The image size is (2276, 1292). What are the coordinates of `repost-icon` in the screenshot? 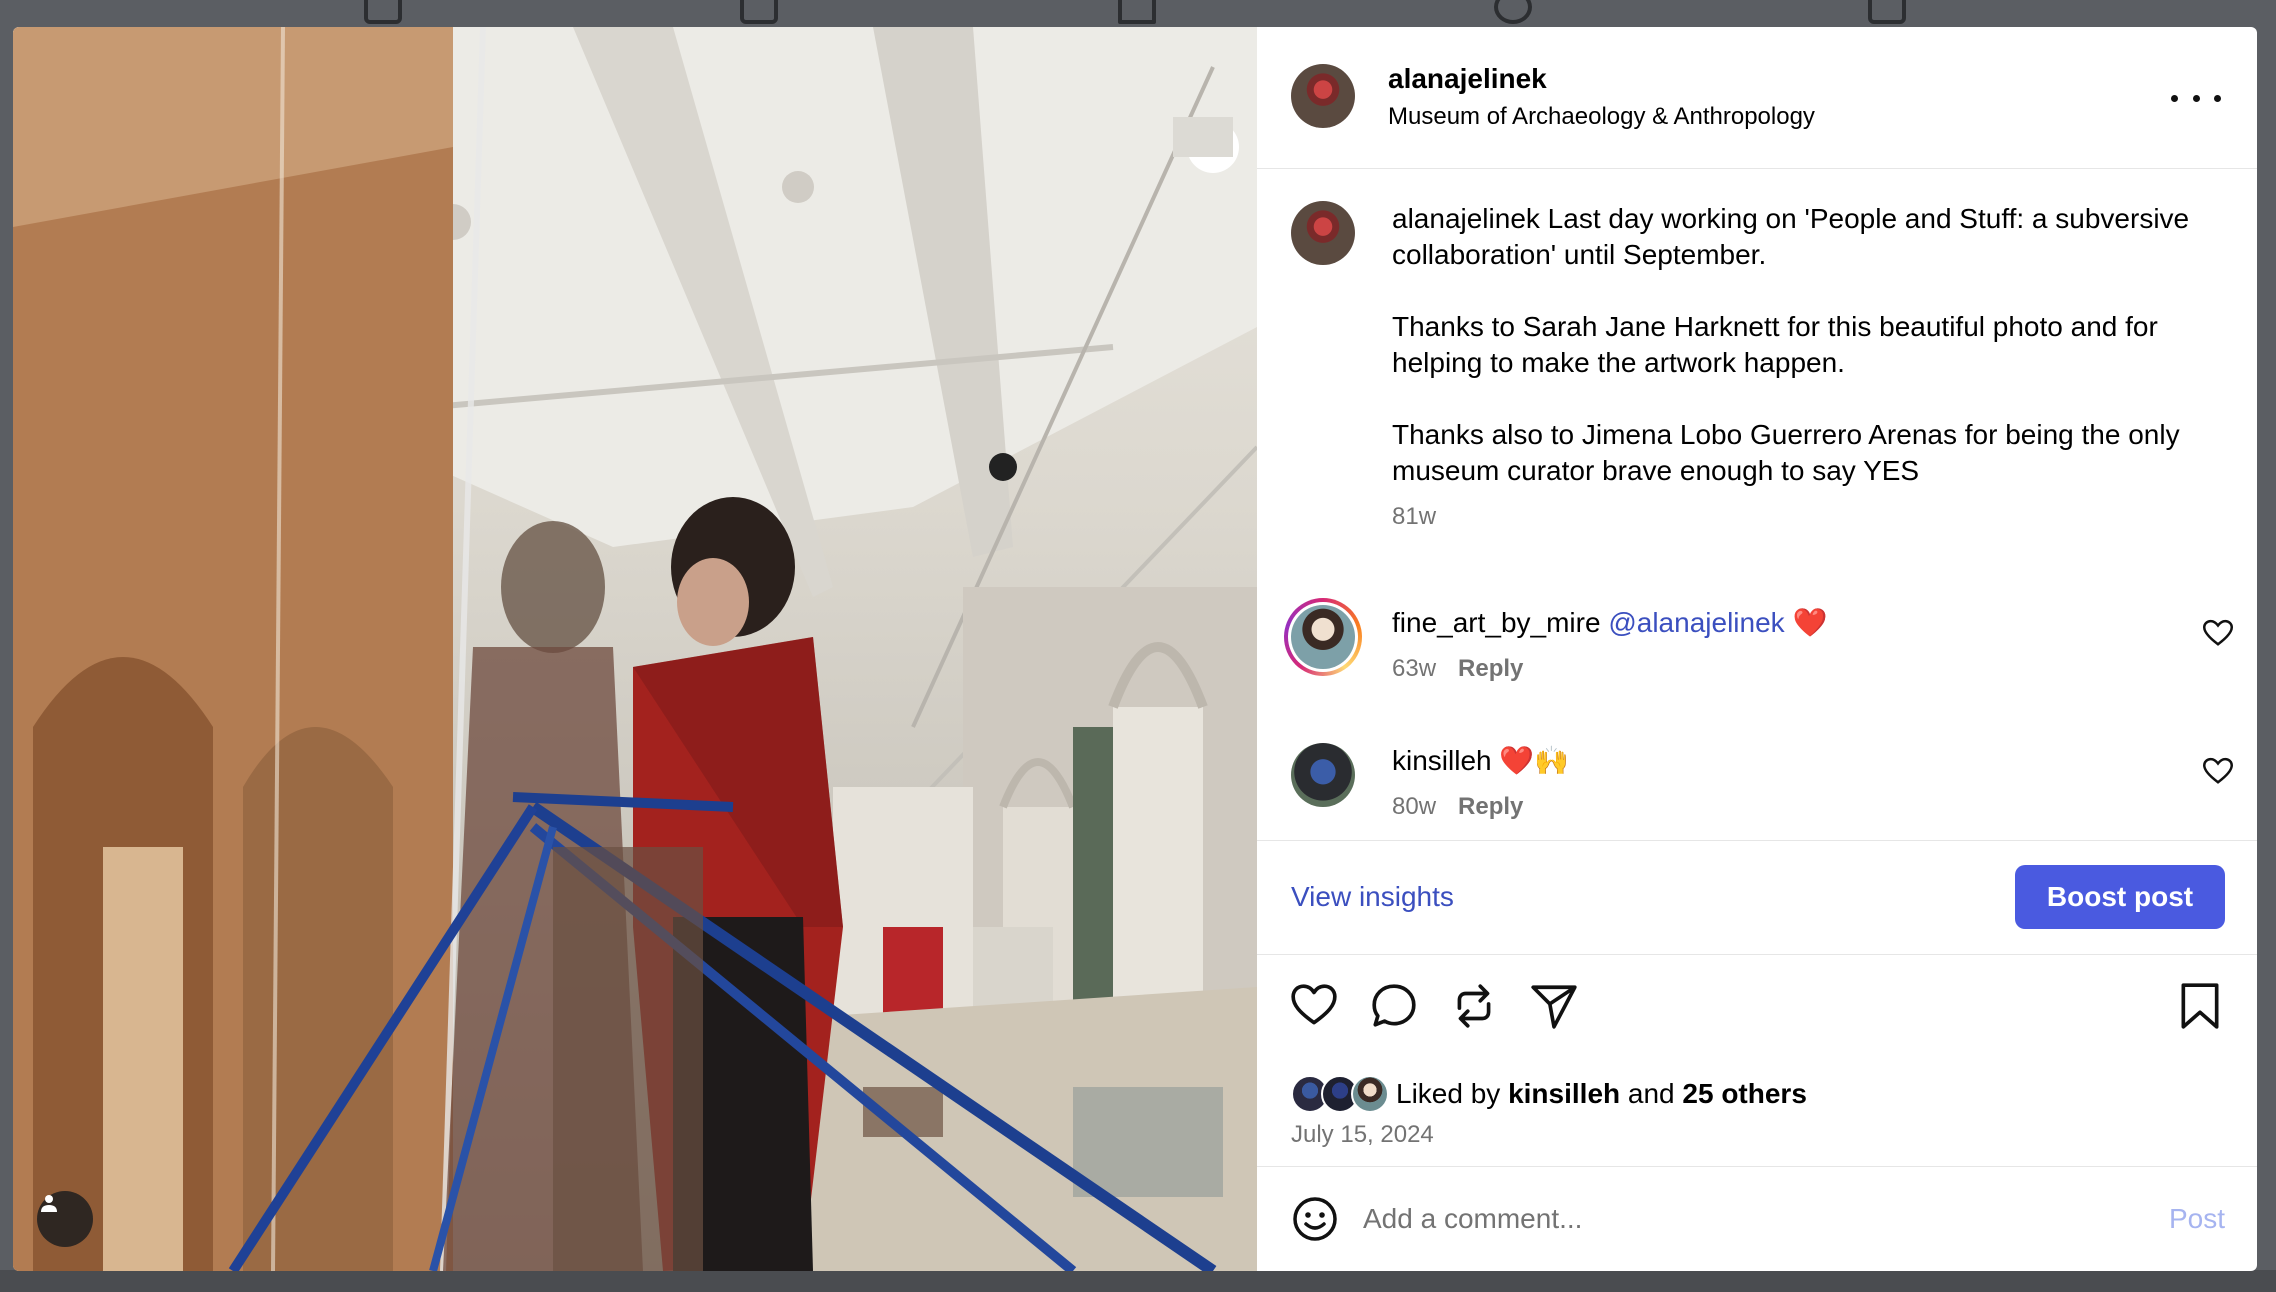 It's located at (1474, 1006).